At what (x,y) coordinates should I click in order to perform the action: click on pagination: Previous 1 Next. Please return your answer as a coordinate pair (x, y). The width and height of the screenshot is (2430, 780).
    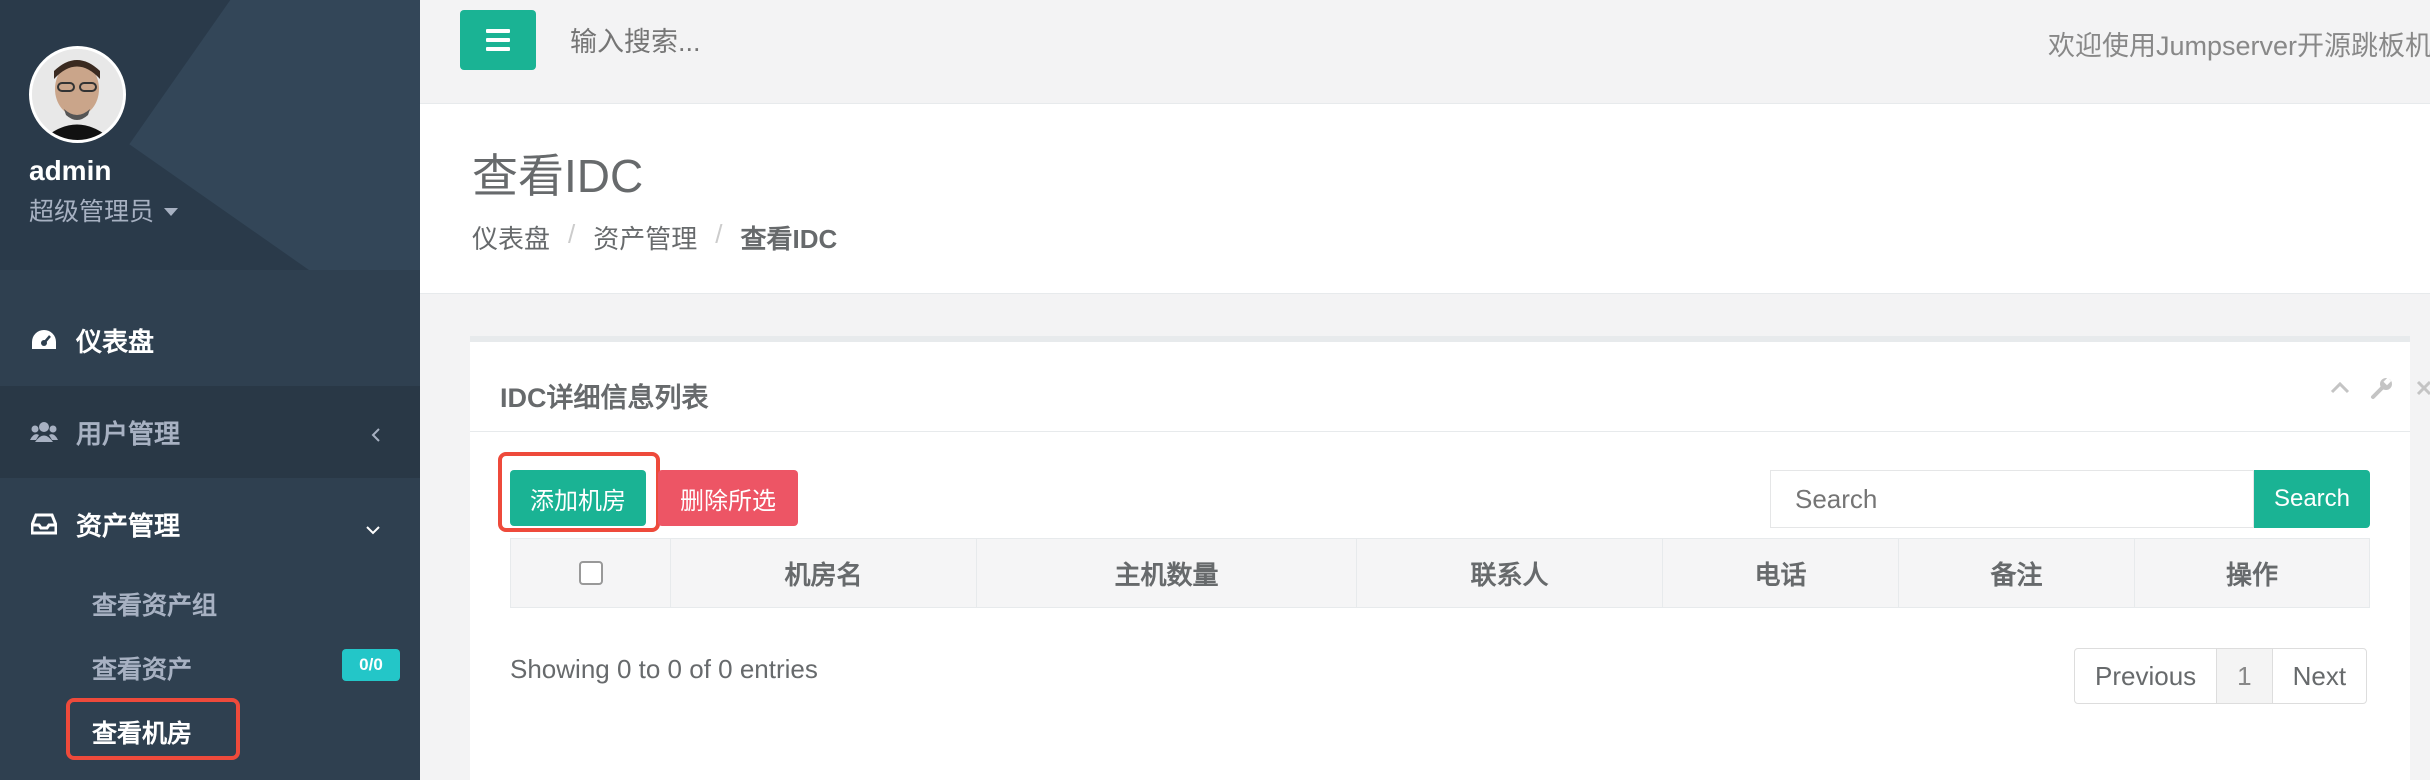
    Looking at the image, I should click on (2221, 676).